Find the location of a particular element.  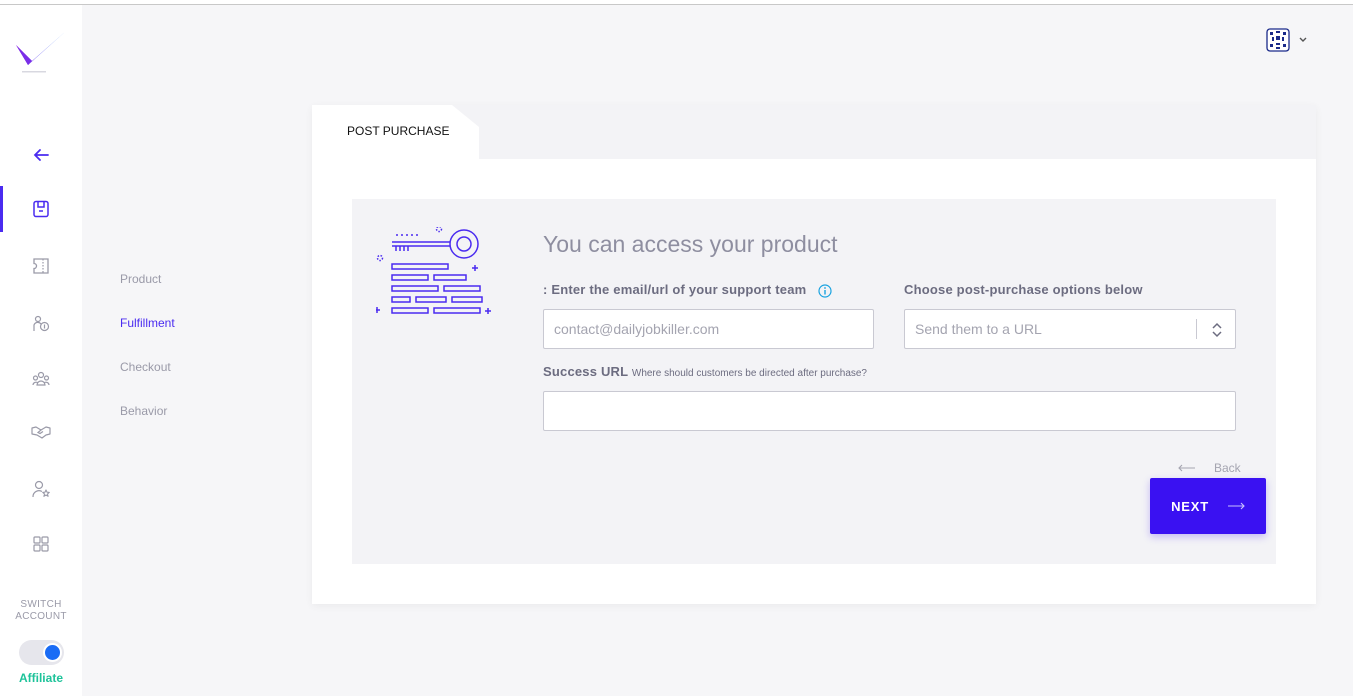

user-star-icon is located at coordinates (41, 489).